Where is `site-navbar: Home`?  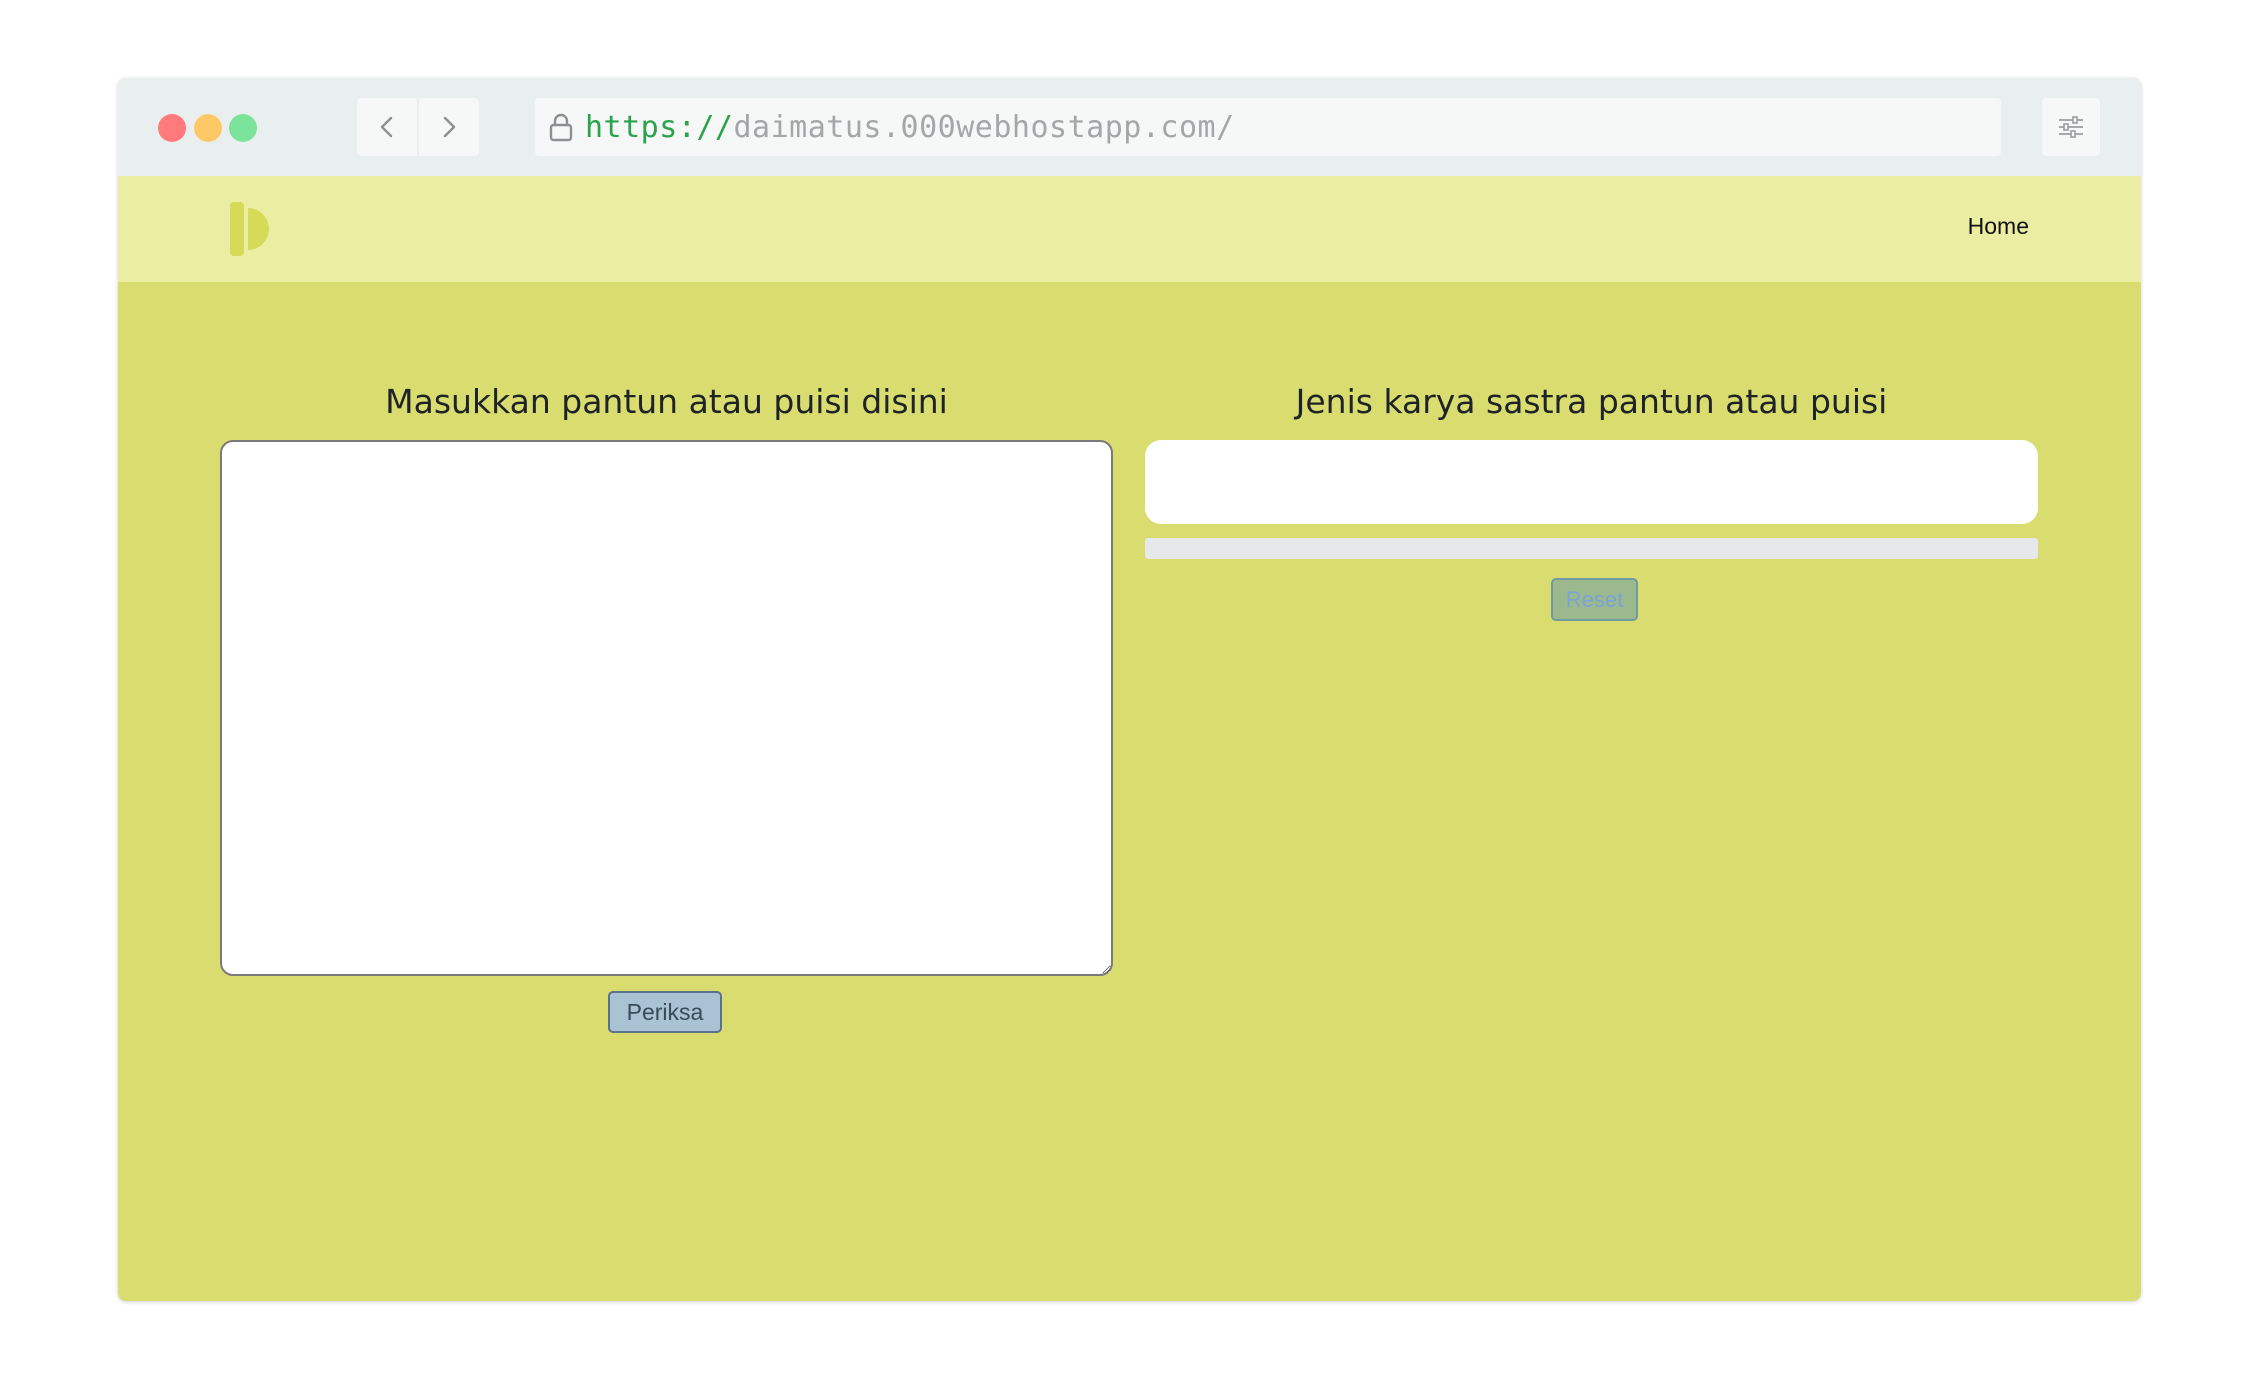
site-navbar: Home is located at coordinates (1129, 229).